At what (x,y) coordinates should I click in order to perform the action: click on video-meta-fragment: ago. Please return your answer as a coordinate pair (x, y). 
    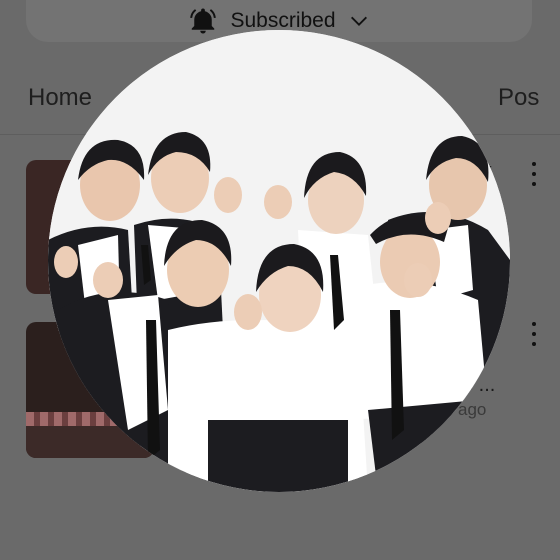
    Looking at the image, I should click on (472, 409).